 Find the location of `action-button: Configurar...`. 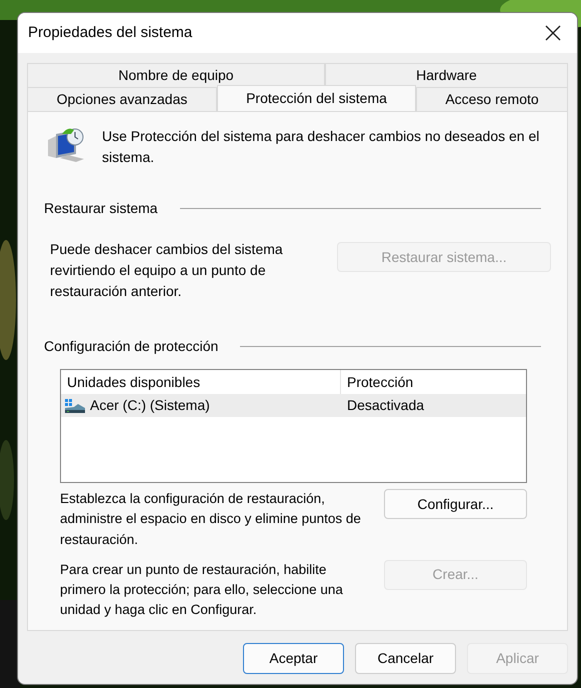

action-button: Configurar... is located at coordinates (455, 504).